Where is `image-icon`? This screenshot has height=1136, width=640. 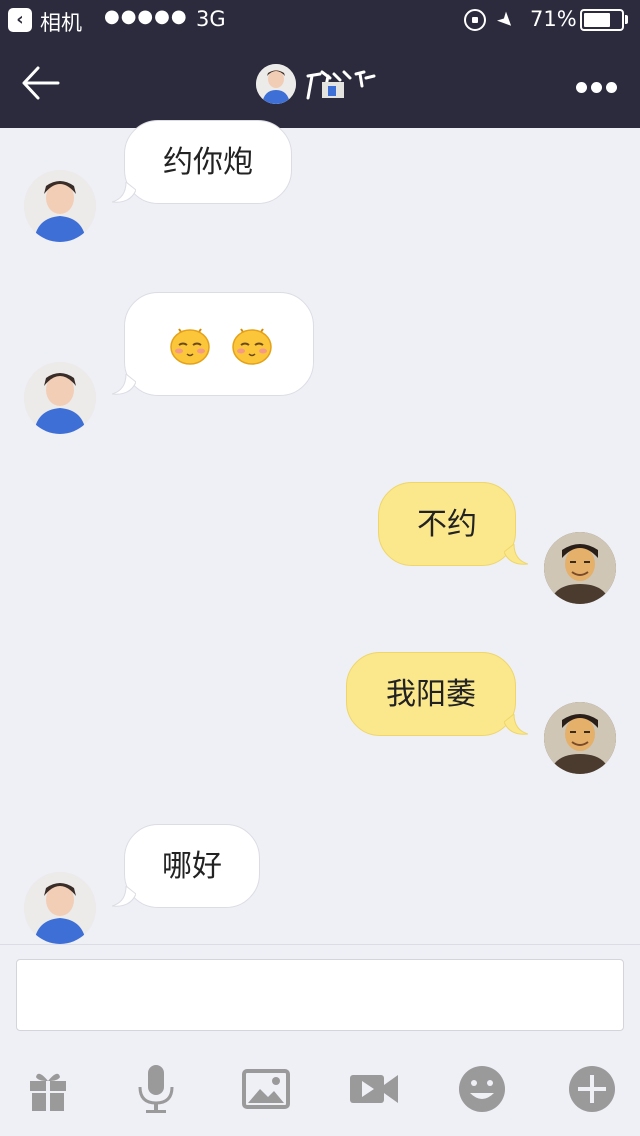
image-icon is located at coordinates (266, 1089).